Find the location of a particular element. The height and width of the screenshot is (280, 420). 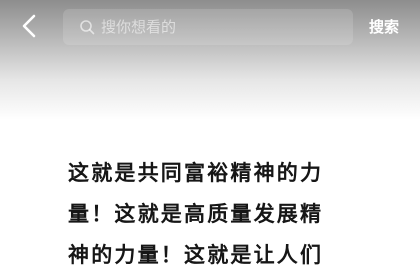

search-box is located at coordinates (208, 27).